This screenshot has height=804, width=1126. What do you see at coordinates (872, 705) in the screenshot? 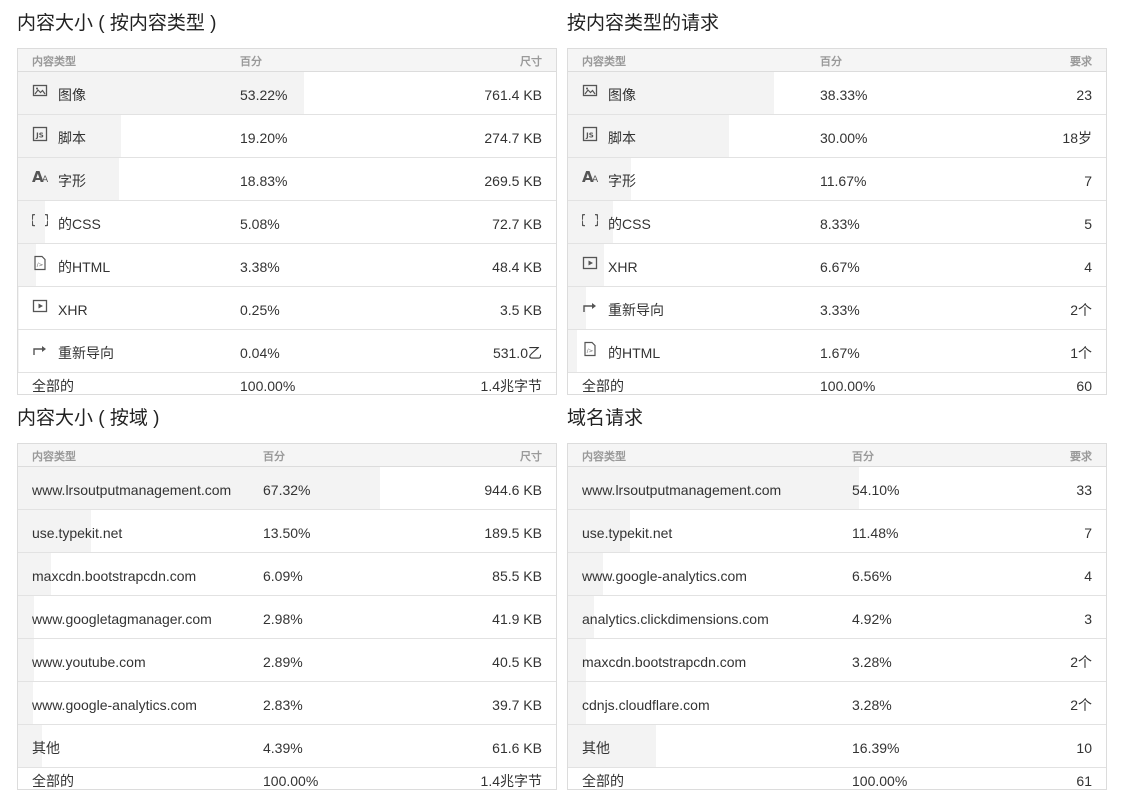
I see `row-percent: 3.28%` at bounding box center [872, 705].